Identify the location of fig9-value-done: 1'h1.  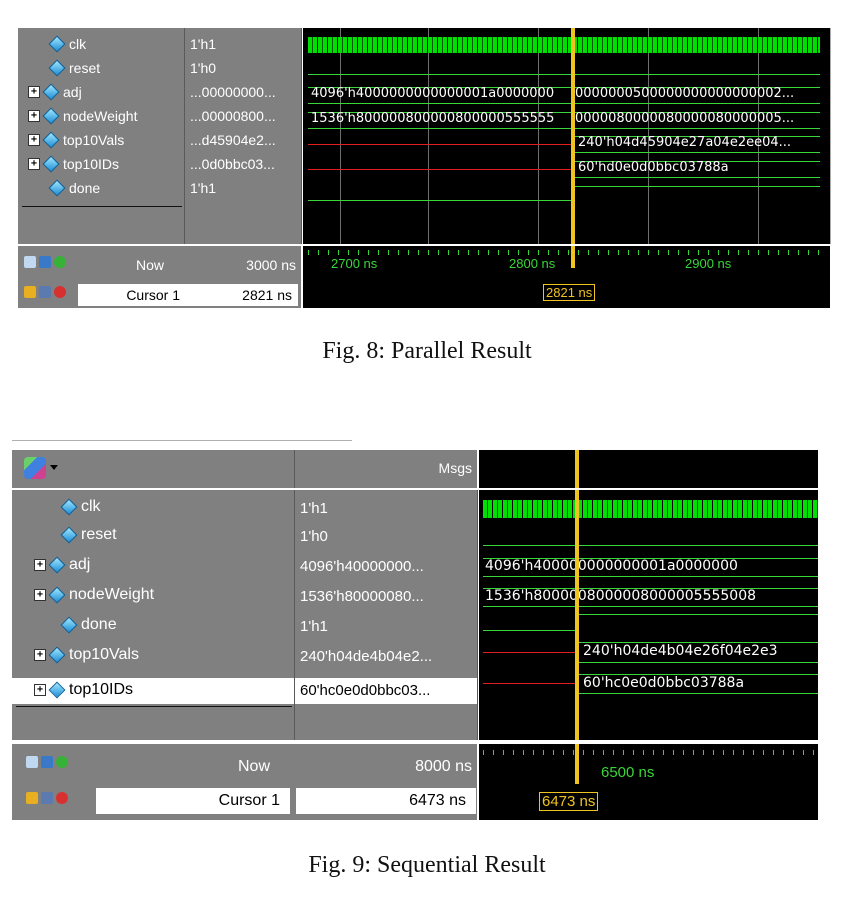
(314, 626).